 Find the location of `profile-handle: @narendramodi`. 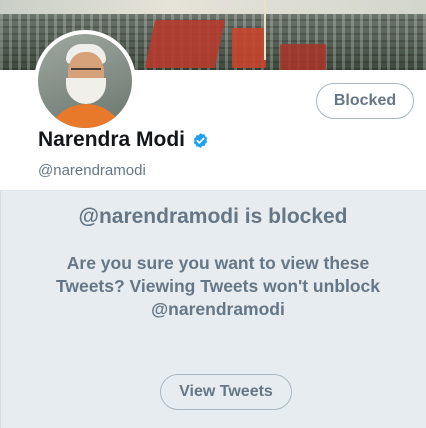

profile-handle: @narendramodi is located at coordinates (92, 170).